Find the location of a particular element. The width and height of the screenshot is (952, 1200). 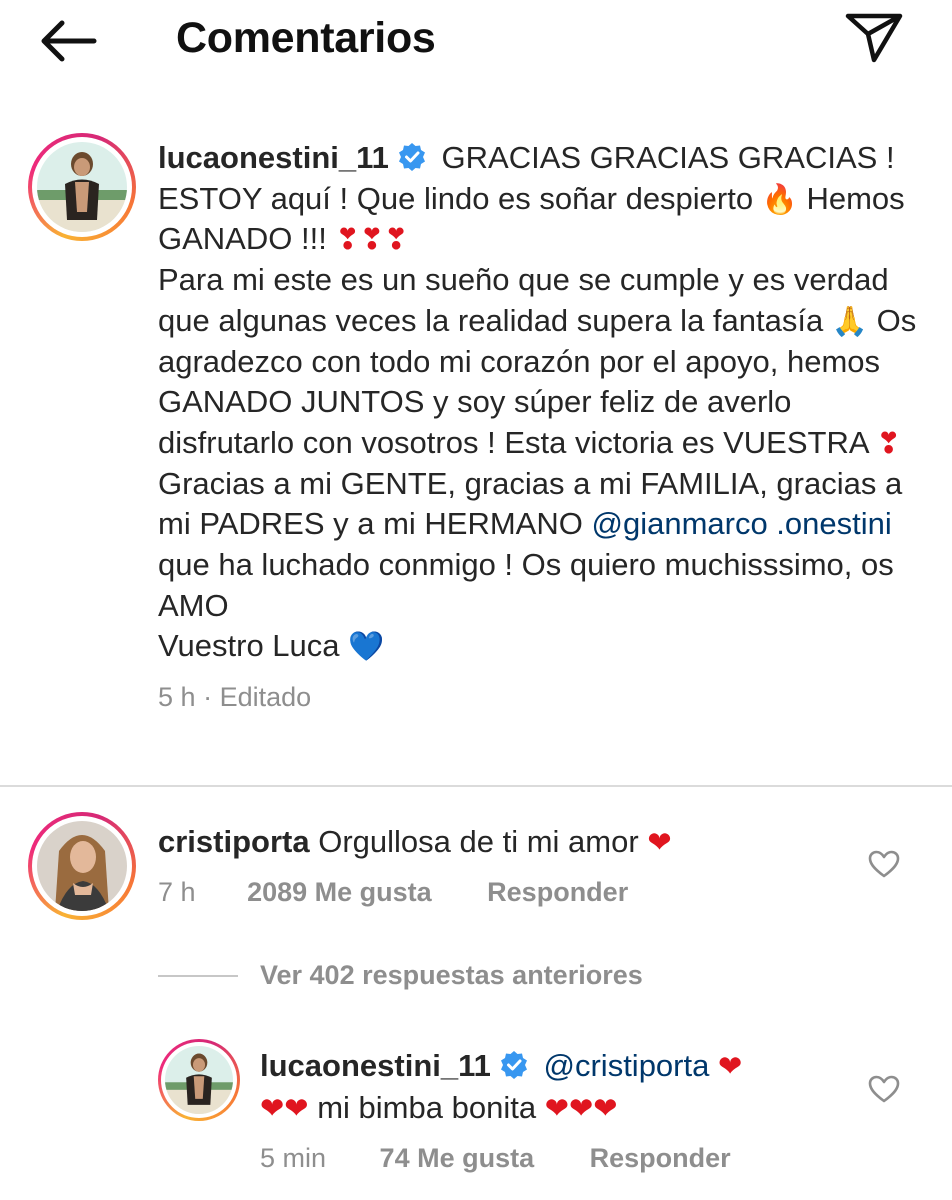

header-bar: Comentarios is located at coordinates (476, 40).